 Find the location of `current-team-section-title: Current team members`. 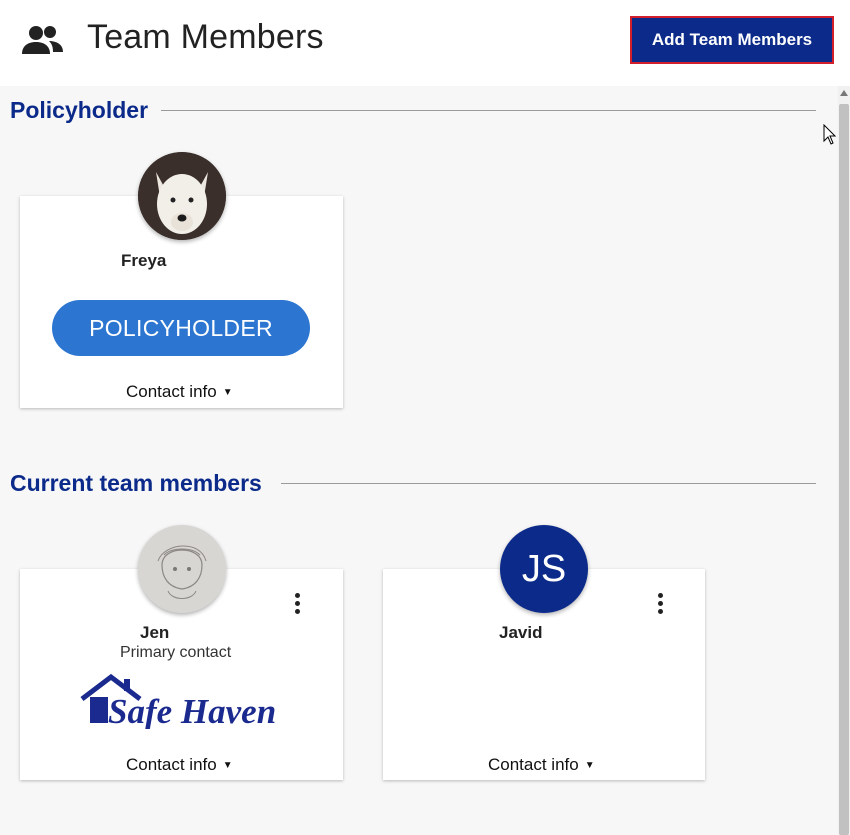

current-team-section-title: Current team members is located at coordinates (136, 483).